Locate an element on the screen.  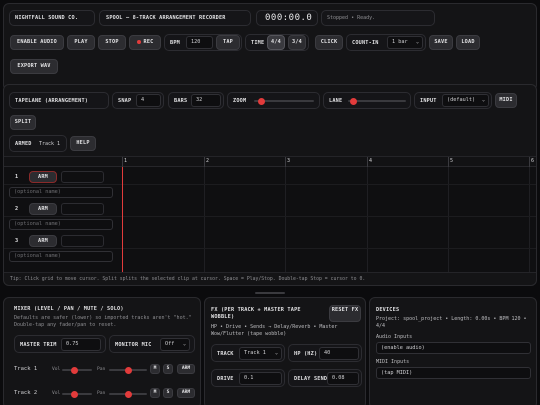
stop-button: STOP is located at coordinates (112, 42).